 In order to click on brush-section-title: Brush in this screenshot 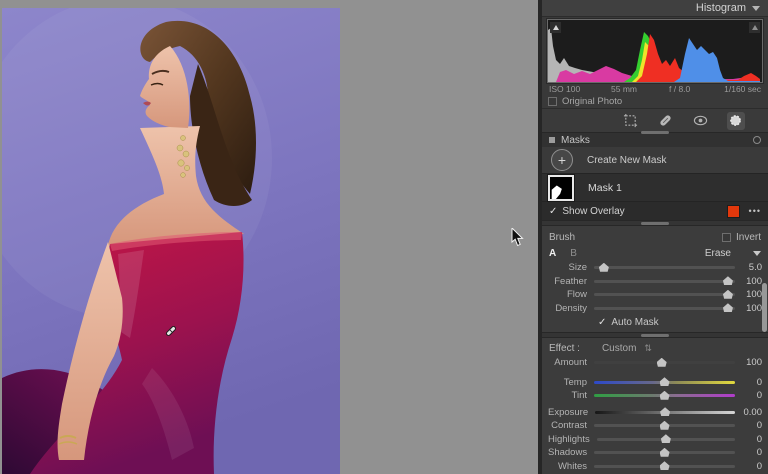, I will do `click(562, 237)`.